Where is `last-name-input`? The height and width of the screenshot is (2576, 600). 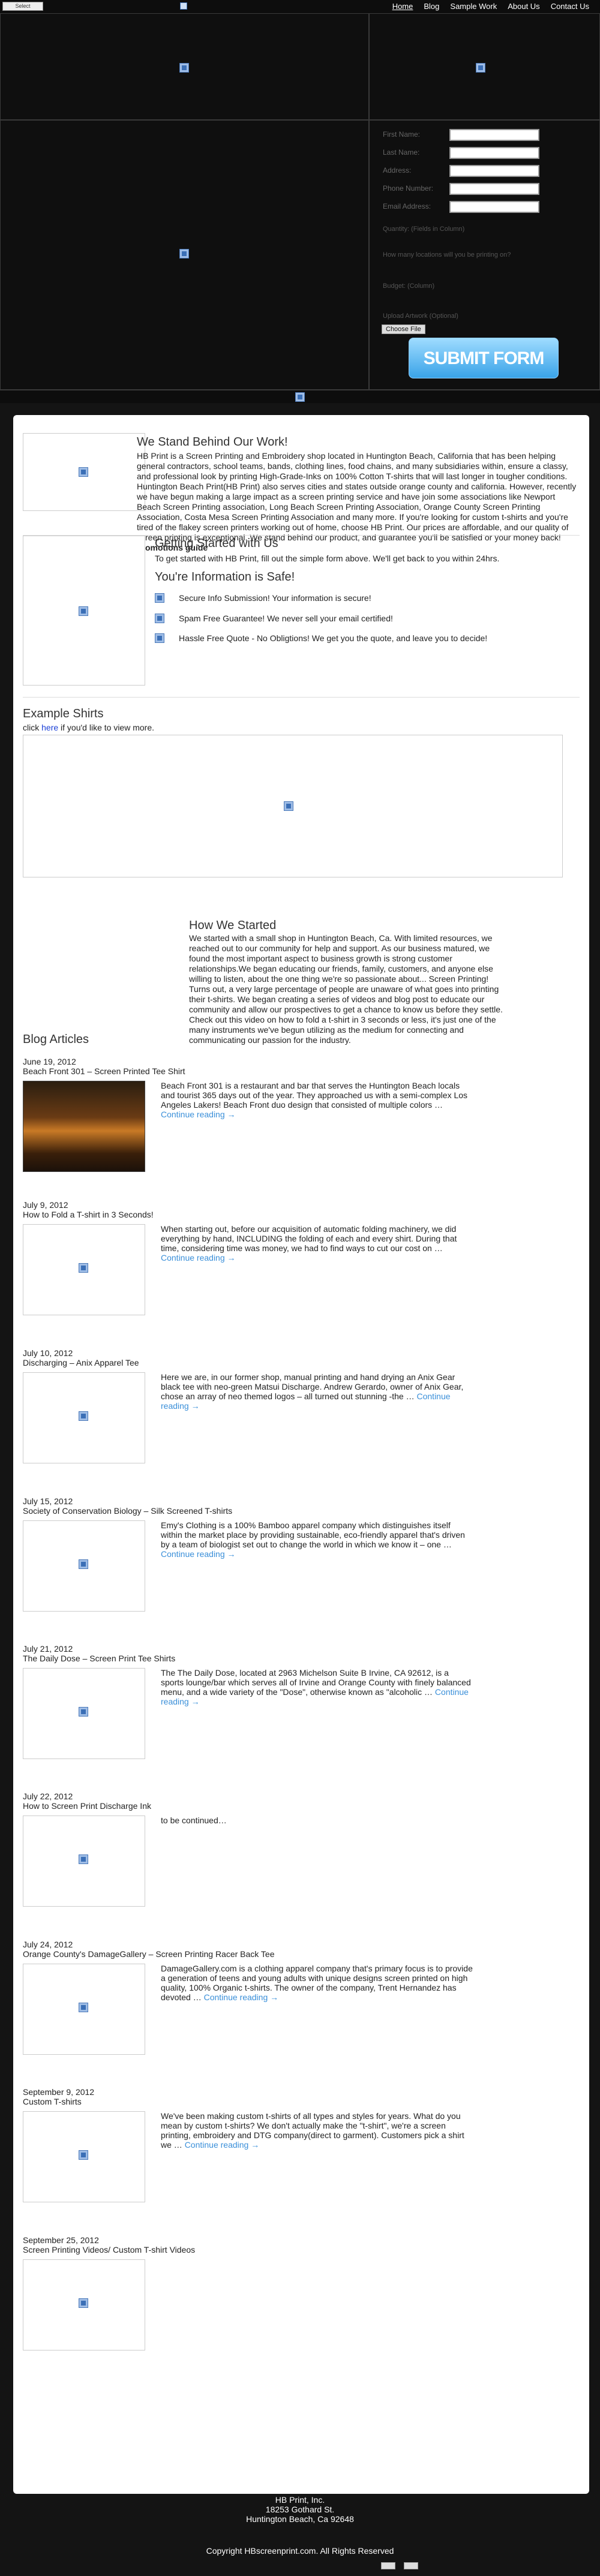
last-name-input is located at coordinates (494, 153).